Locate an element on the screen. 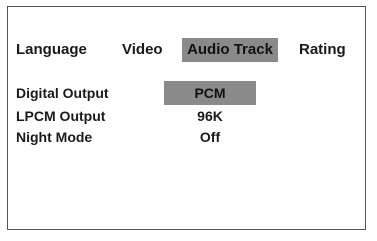  tab-audio-track: Audio Track is located at coordinates (230, 50).